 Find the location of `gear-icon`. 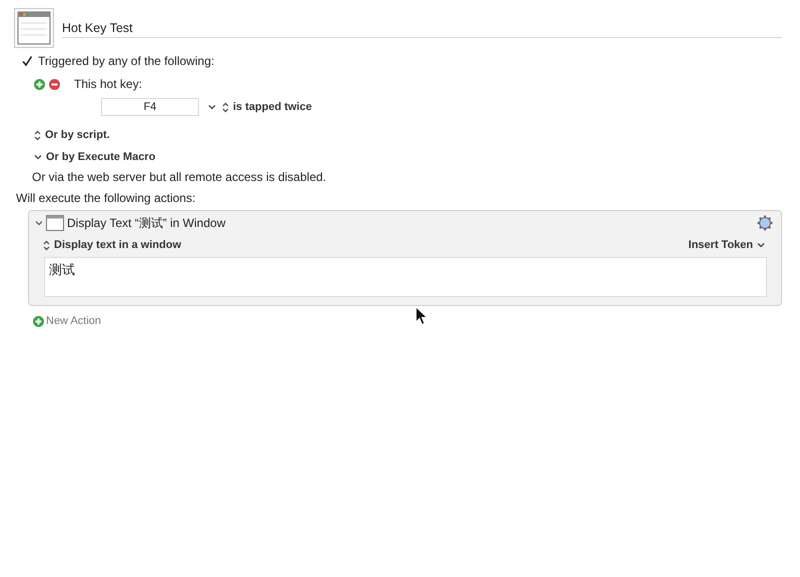

gear-icon is located at coordinates (765, 223).